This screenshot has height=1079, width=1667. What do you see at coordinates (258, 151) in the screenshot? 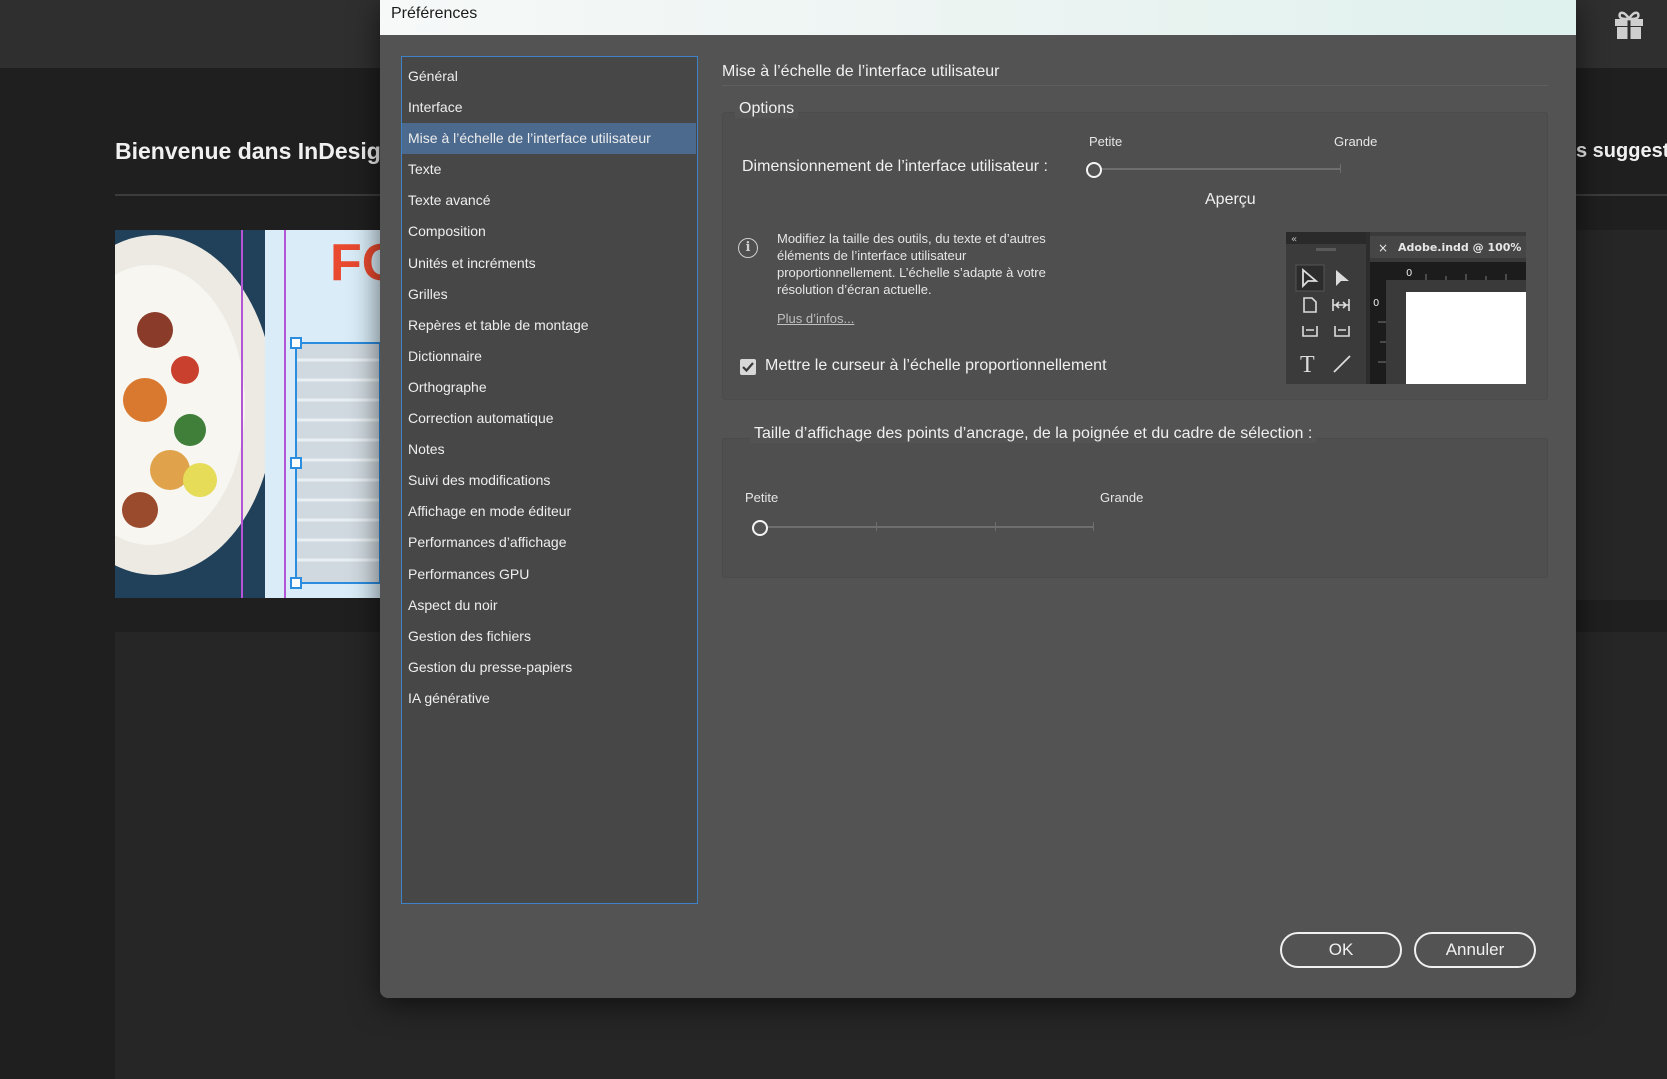
I see `welcome-heading: Bienvenue dans InDesign,` at bounding box center [258, 151].